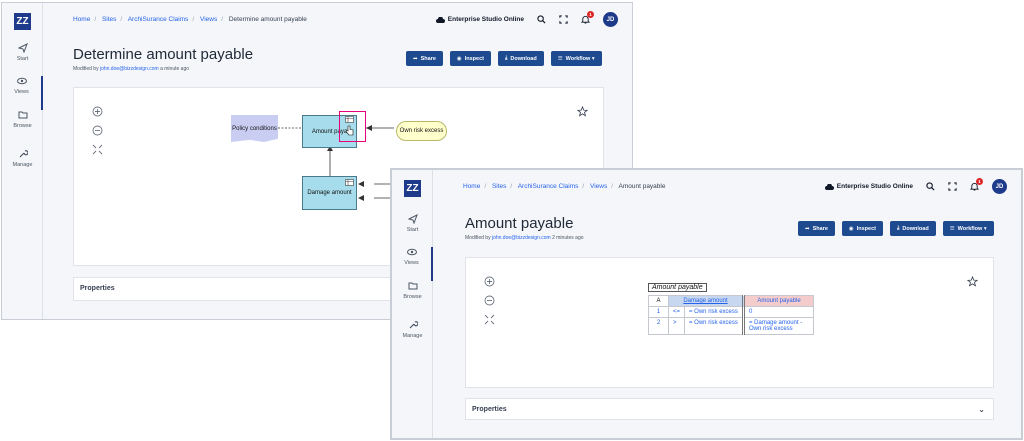 The width and height of the screenshot is (1024, 441). What do you see at coordinates (474, 58) in the screenshot?
I see `inspect-label: Inspect` at bounding box center [474, 58].